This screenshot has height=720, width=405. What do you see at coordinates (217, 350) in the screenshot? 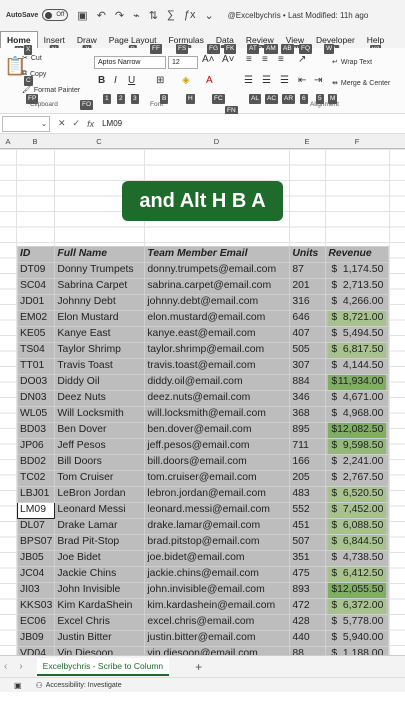
I see `email-cell: taylor.shrimp@email.com` at bounding box center [217, 350].